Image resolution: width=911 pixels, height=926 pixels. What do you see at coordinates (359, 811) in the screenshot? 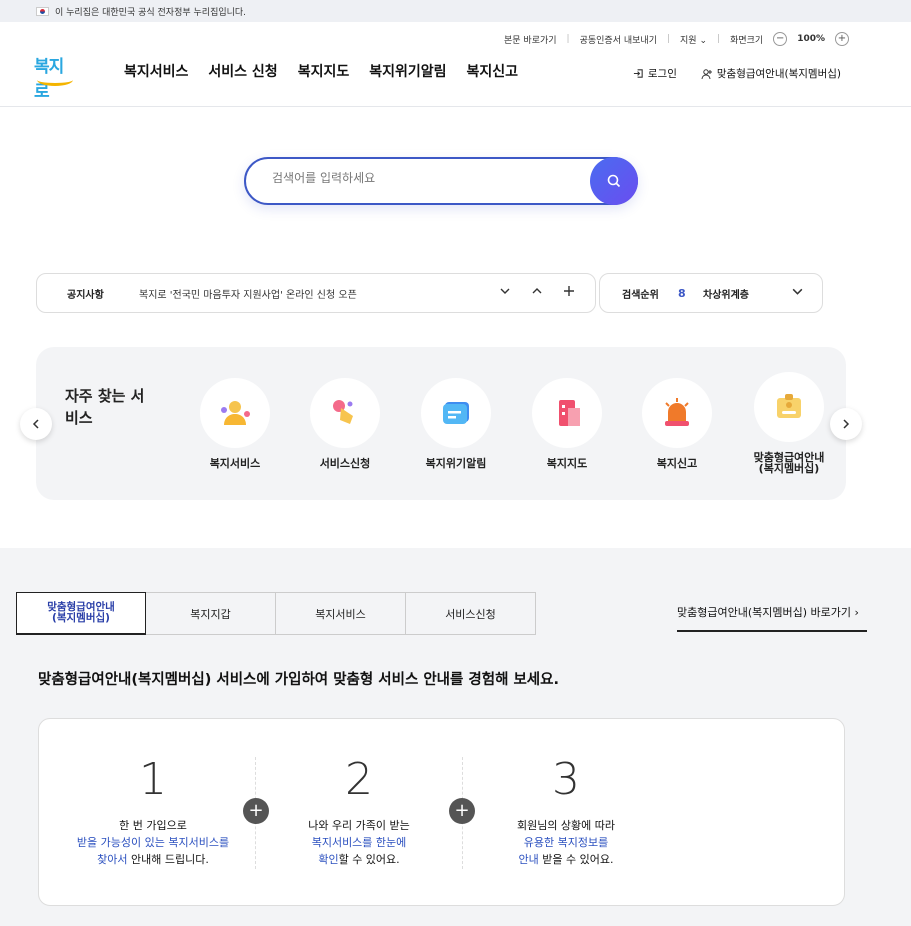
I see `step-2: 2 나와 우리 가족이 받는 복지서비스를 한눈에 확인할 수 있어요.` at bounding box center [359, 811].